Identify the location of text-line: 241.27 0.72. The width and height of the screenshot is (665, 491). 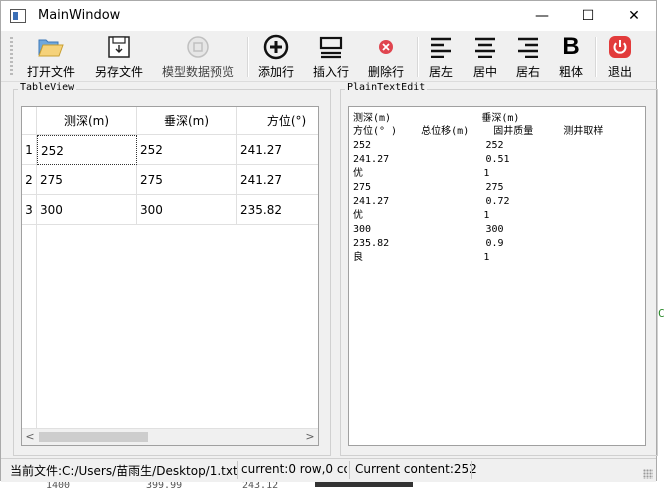
(431, 201).